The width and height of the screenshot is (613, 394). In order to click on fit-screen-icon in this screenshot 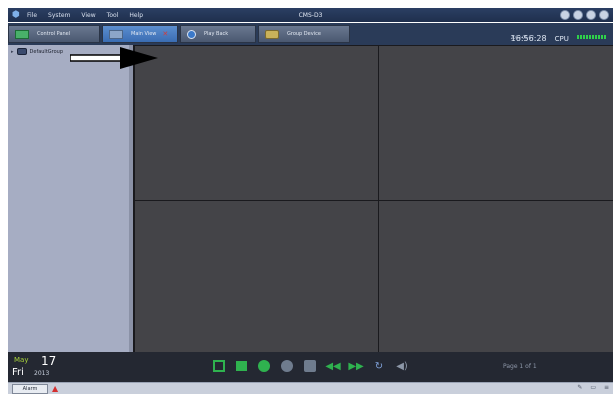, I will do `click(219, 366)`.